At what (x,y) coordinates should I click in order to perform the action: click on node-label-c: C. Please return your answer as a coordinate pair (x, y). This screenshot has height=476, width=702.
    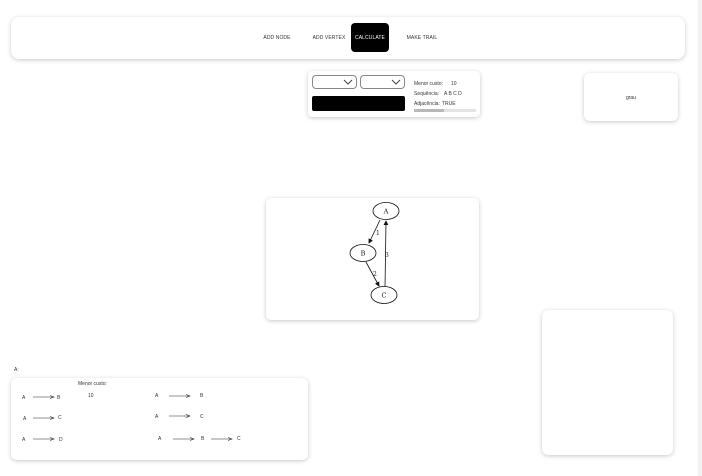
    Looking at the image, I should click on (384, 296).